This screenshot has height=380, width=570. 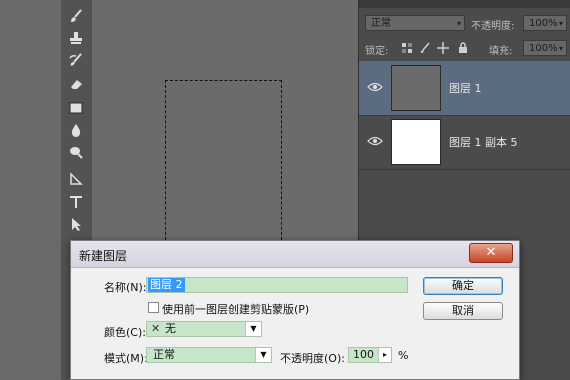 I want to click on fill-opacity-field: 100% ▾, so click(x=545, y=48).